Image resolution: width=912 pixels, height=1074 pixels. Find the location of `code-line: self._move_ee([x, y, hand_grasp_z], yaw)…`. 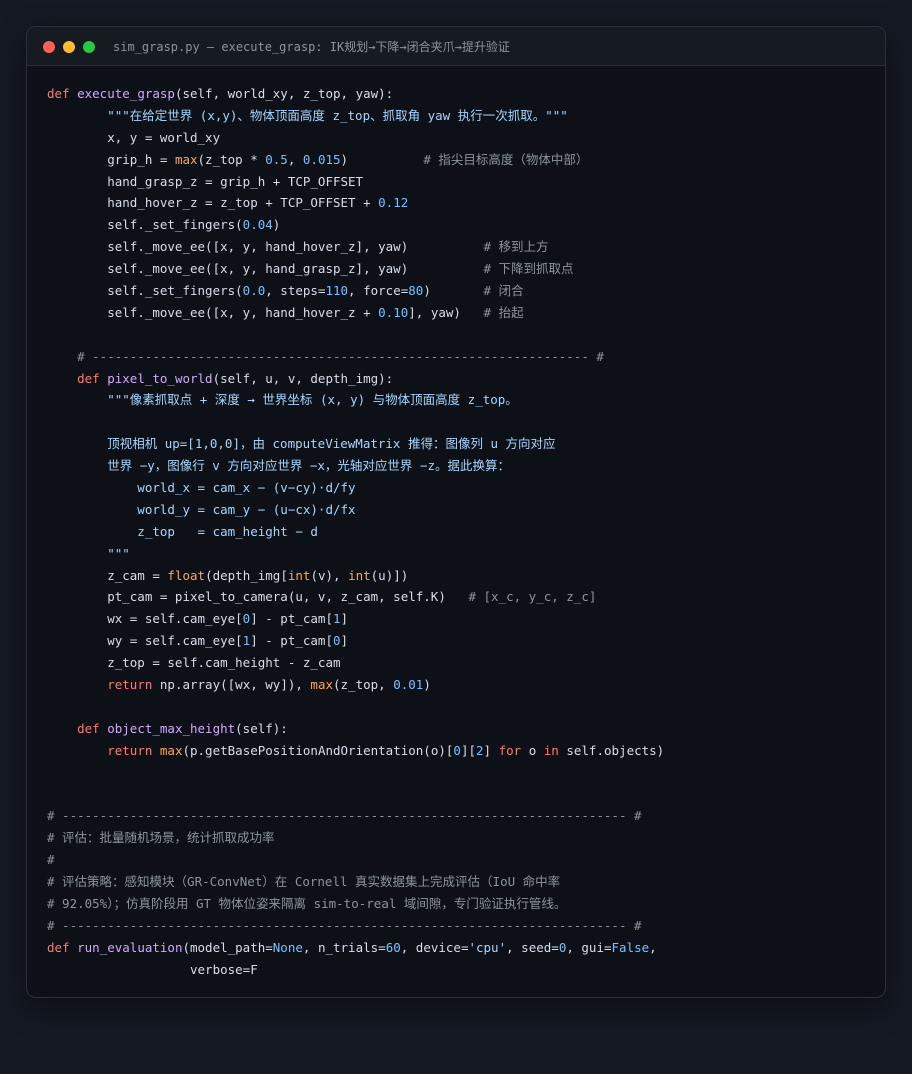

code-line: self._move_ee([x, y, hand_grasp_z], yaw)… is located at coordinates (355, 269).